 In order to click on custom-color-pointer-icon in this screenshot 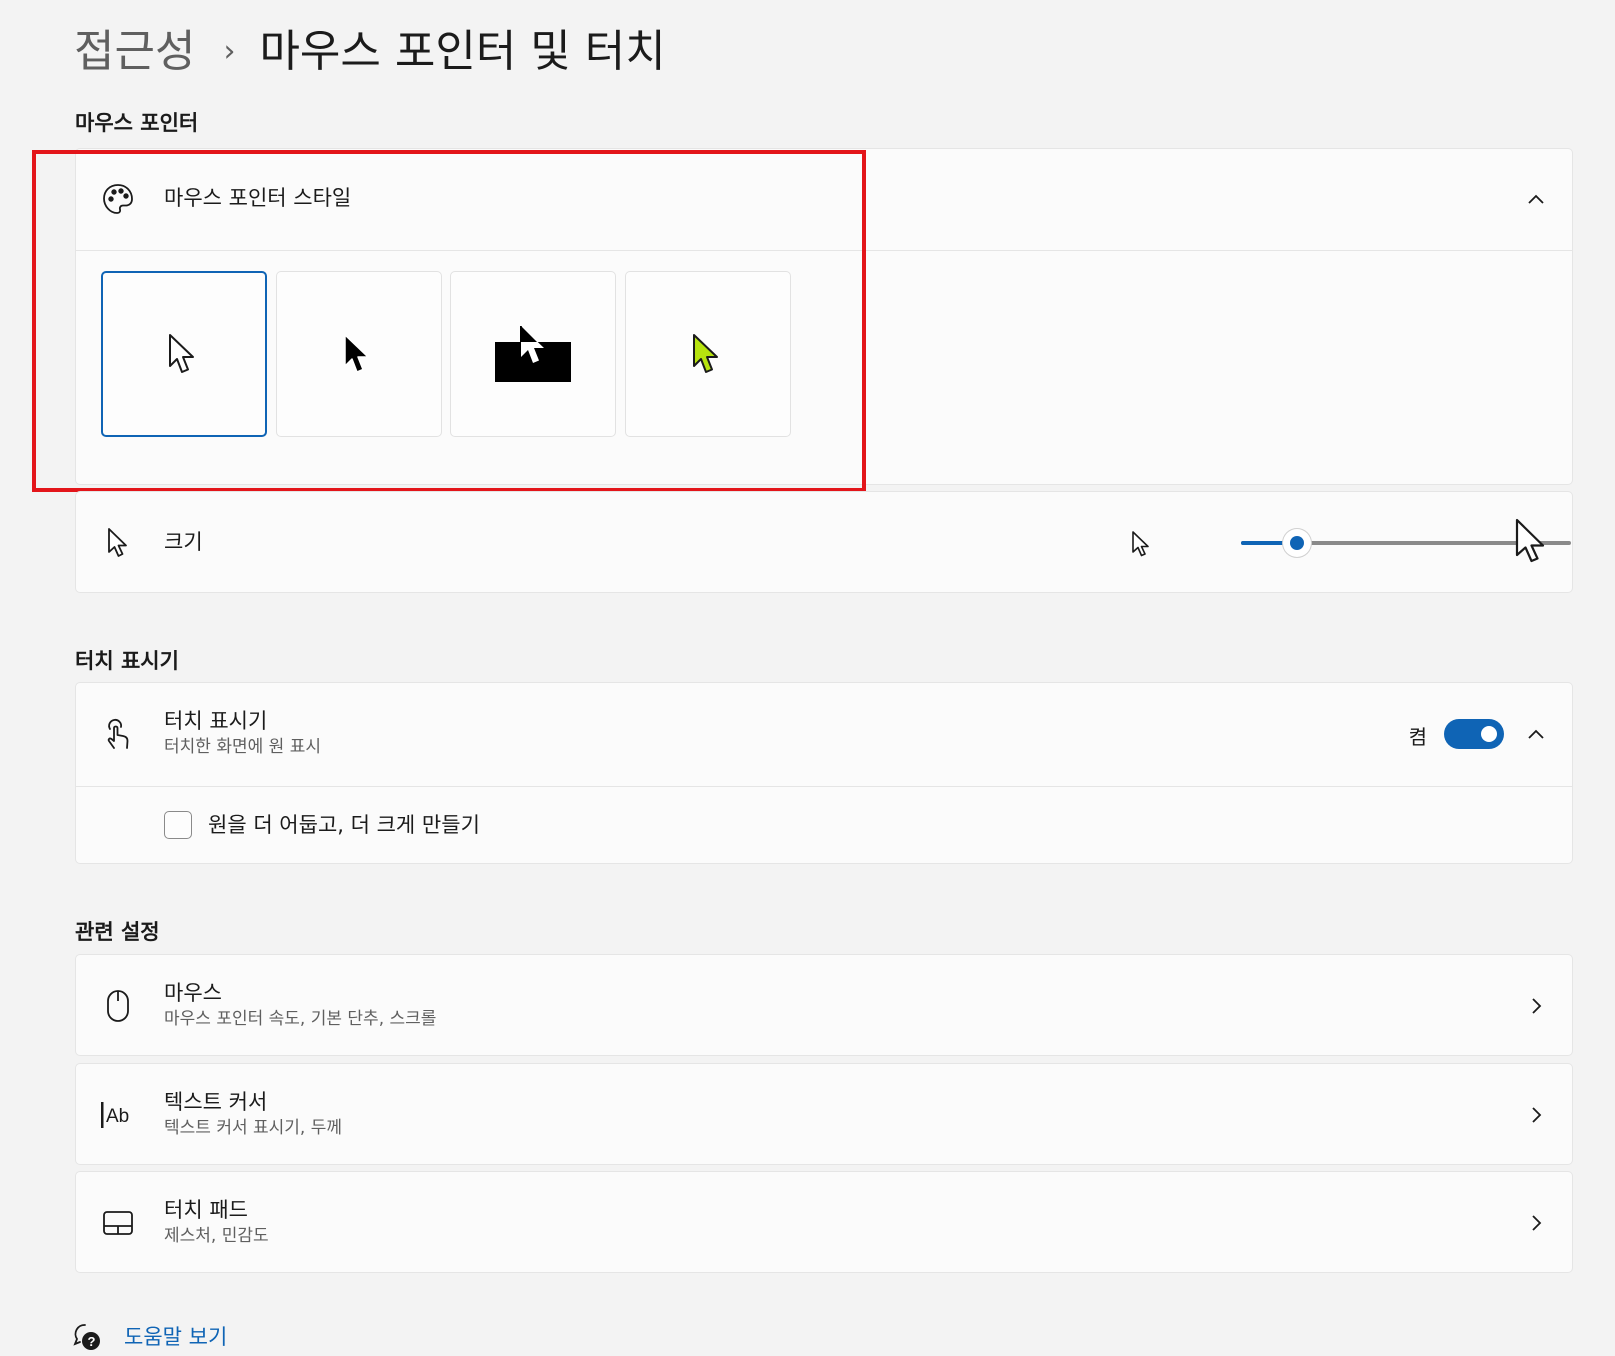, I will do `click(705, 353)`.